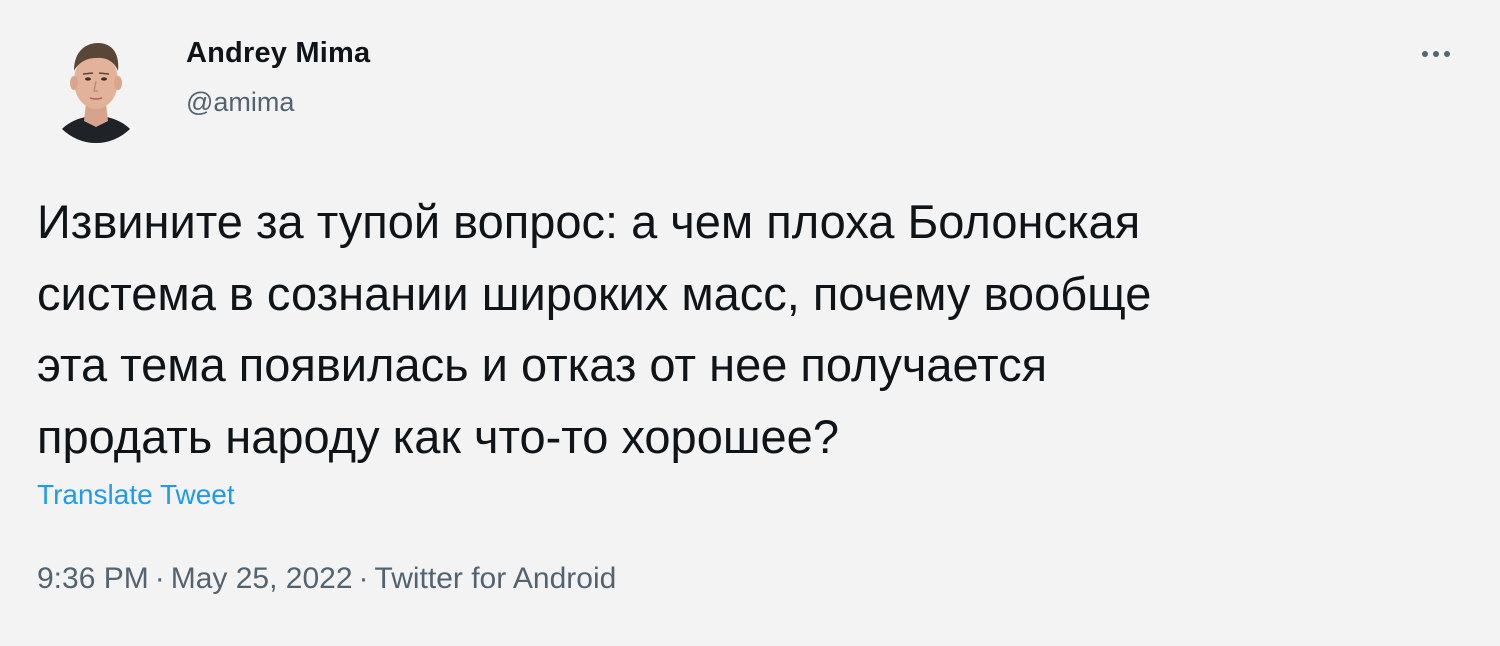 Image resolution: width=1500 pixels, height=646 pixels. I want to click on more-horizontal-icon, so click(1436, 54).